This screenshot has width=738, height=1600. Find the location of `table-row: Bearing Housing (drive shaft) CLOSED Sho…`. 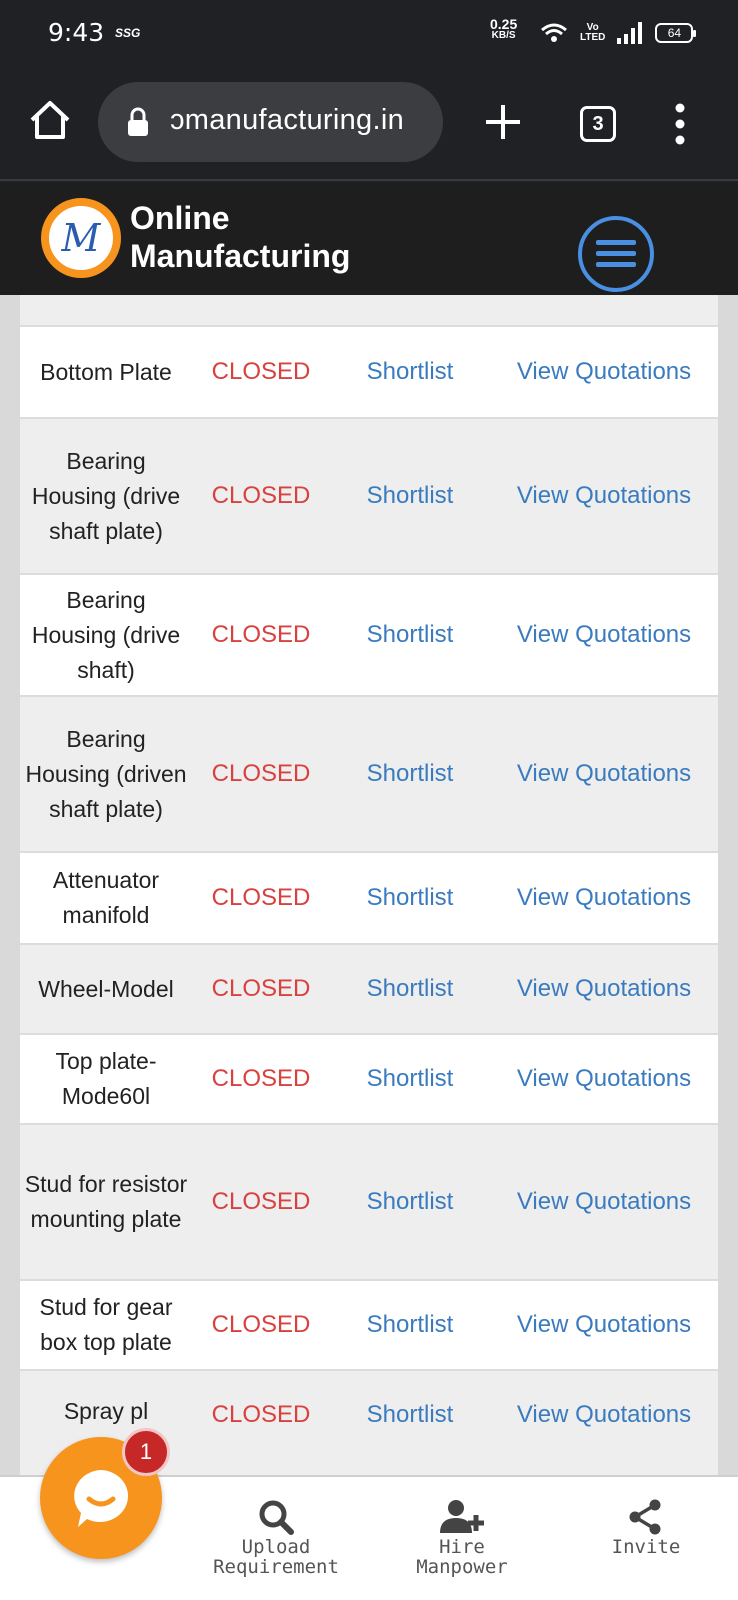

table-row: Bearing Housing (drive shaft) CLOSED Sho… is located at coordinates (369, 634).